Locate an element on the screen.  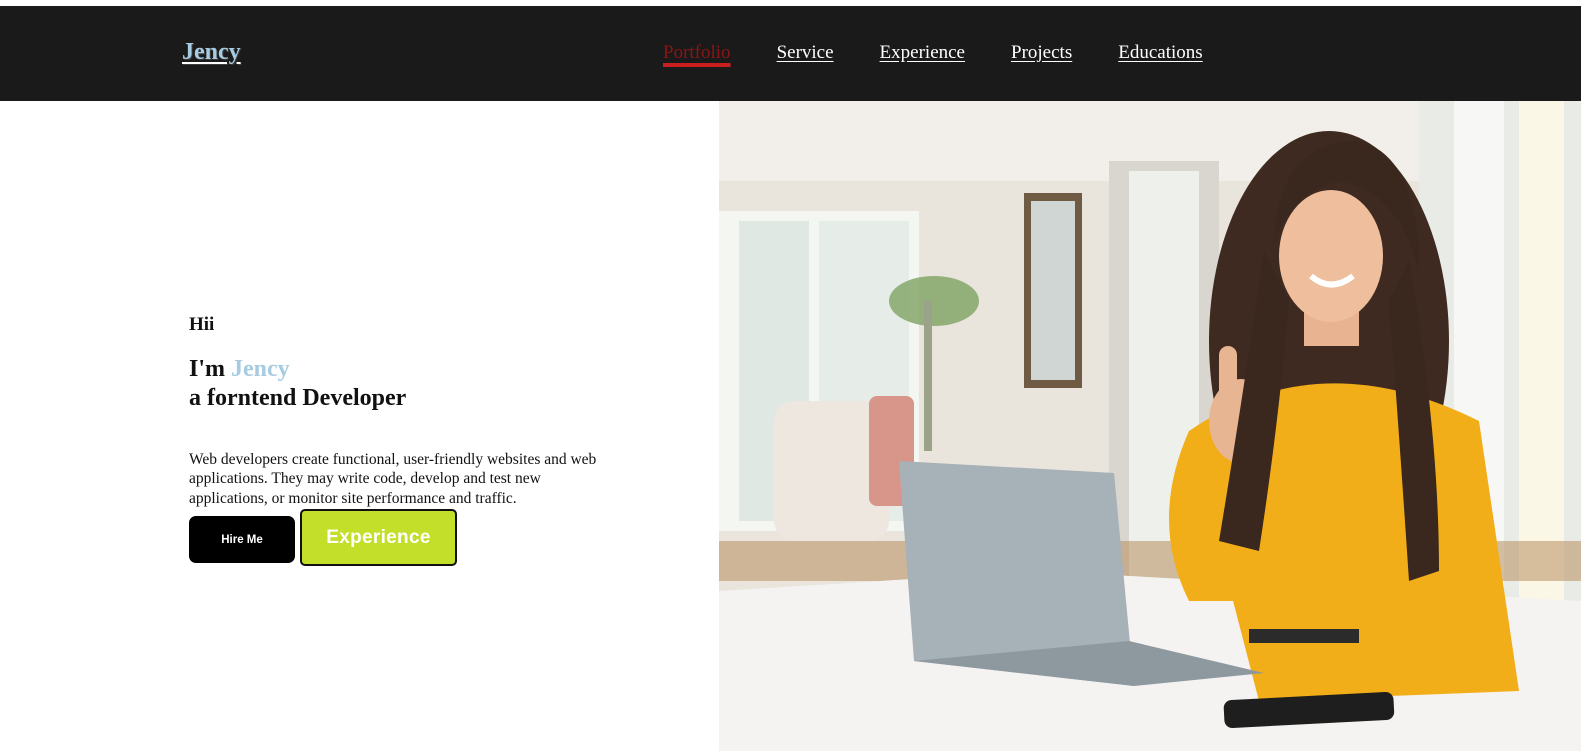
hero-intro-prefix: I'm is located at coordinates (207, 369).